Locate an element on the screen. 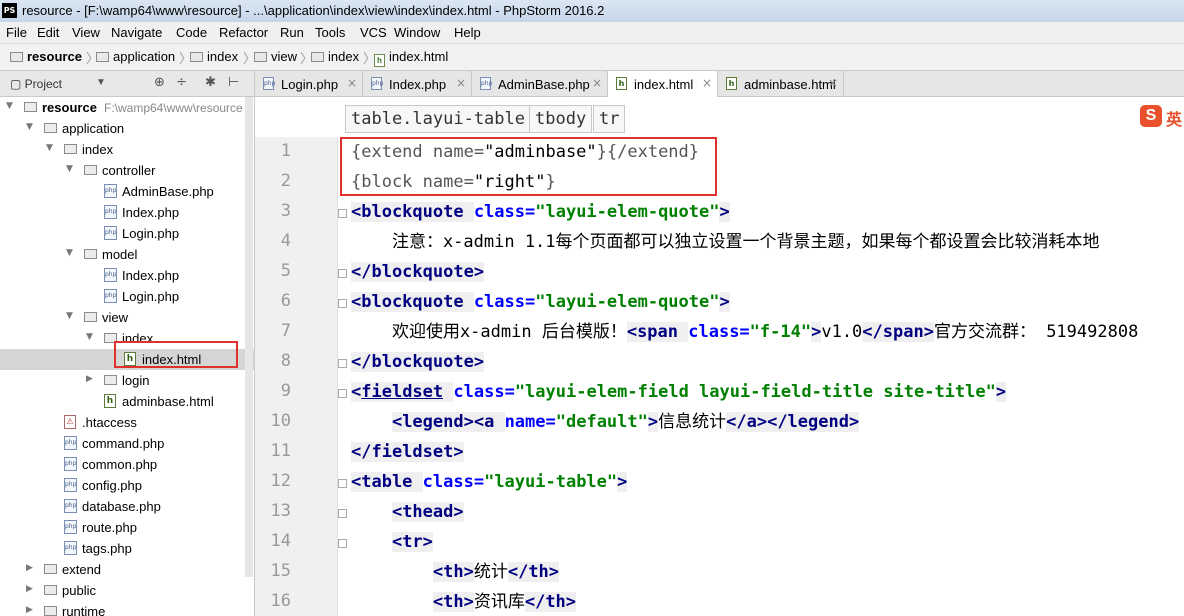  editor-tab: php AdminBase.php × is located at coordinates (540, 83).